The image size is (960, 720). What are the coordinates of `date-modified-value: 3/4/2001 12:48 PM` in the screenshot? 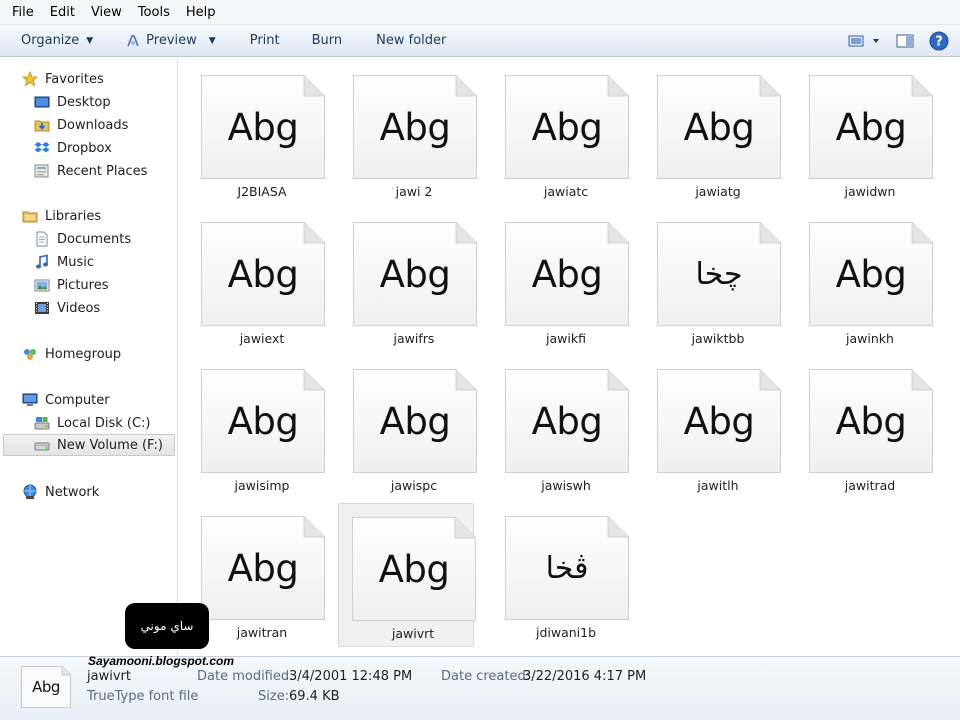 It's located at (351, 676).